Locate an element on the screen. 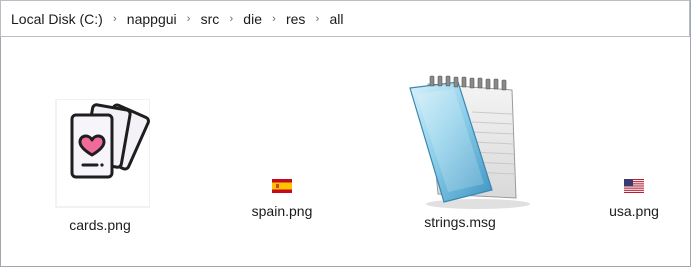 This screenshot has height=268, width=692. usa-flag-icon is located at coordinates (634, 186).